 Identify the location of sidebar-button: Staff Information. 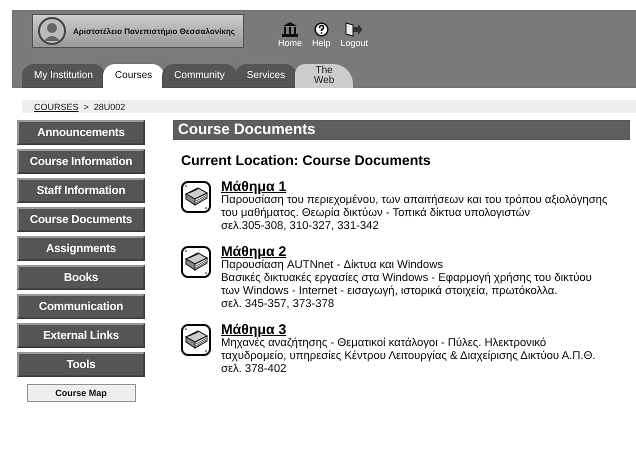
(81, 190).